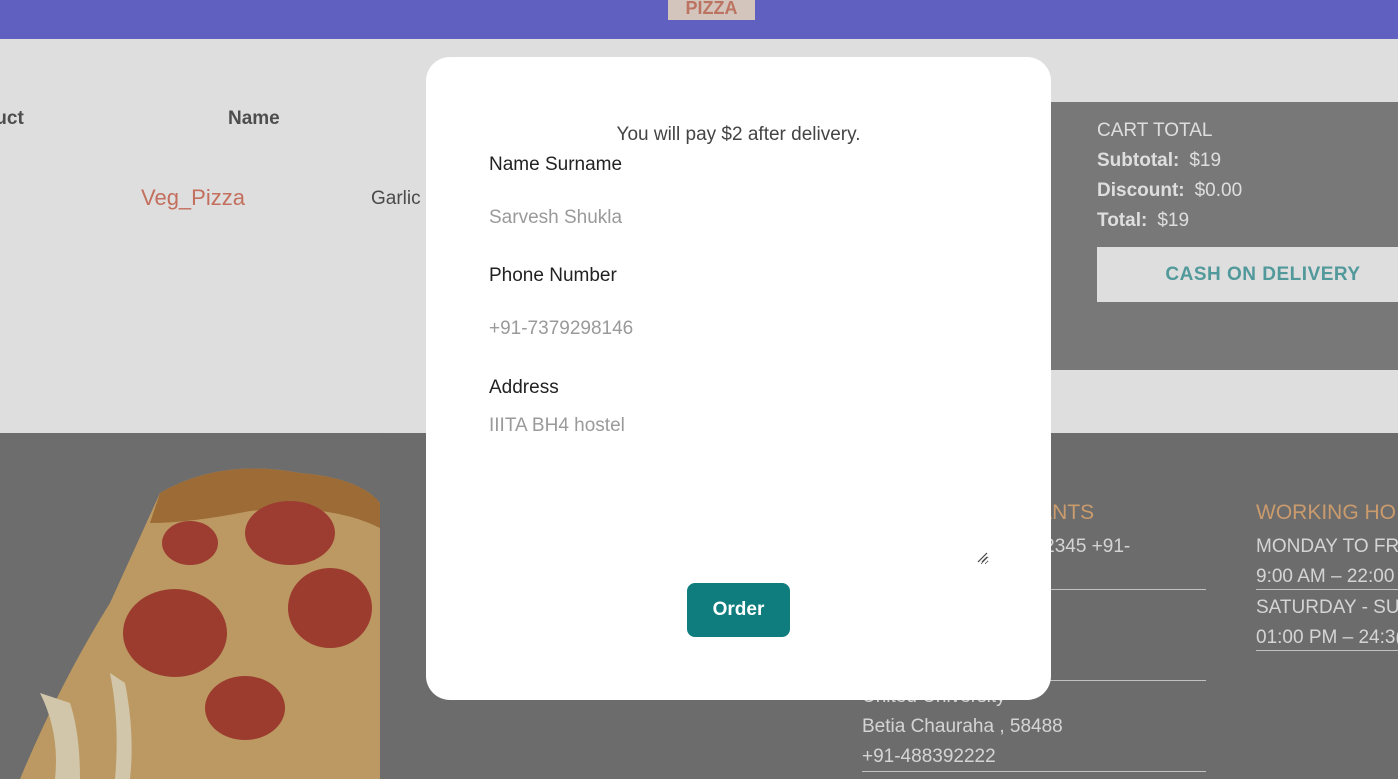 The image size is (1398, 779). What do you see at coordinates (738, 610) in the screenshot?
I see `order-button: Order` at bounding box center [738, 610].